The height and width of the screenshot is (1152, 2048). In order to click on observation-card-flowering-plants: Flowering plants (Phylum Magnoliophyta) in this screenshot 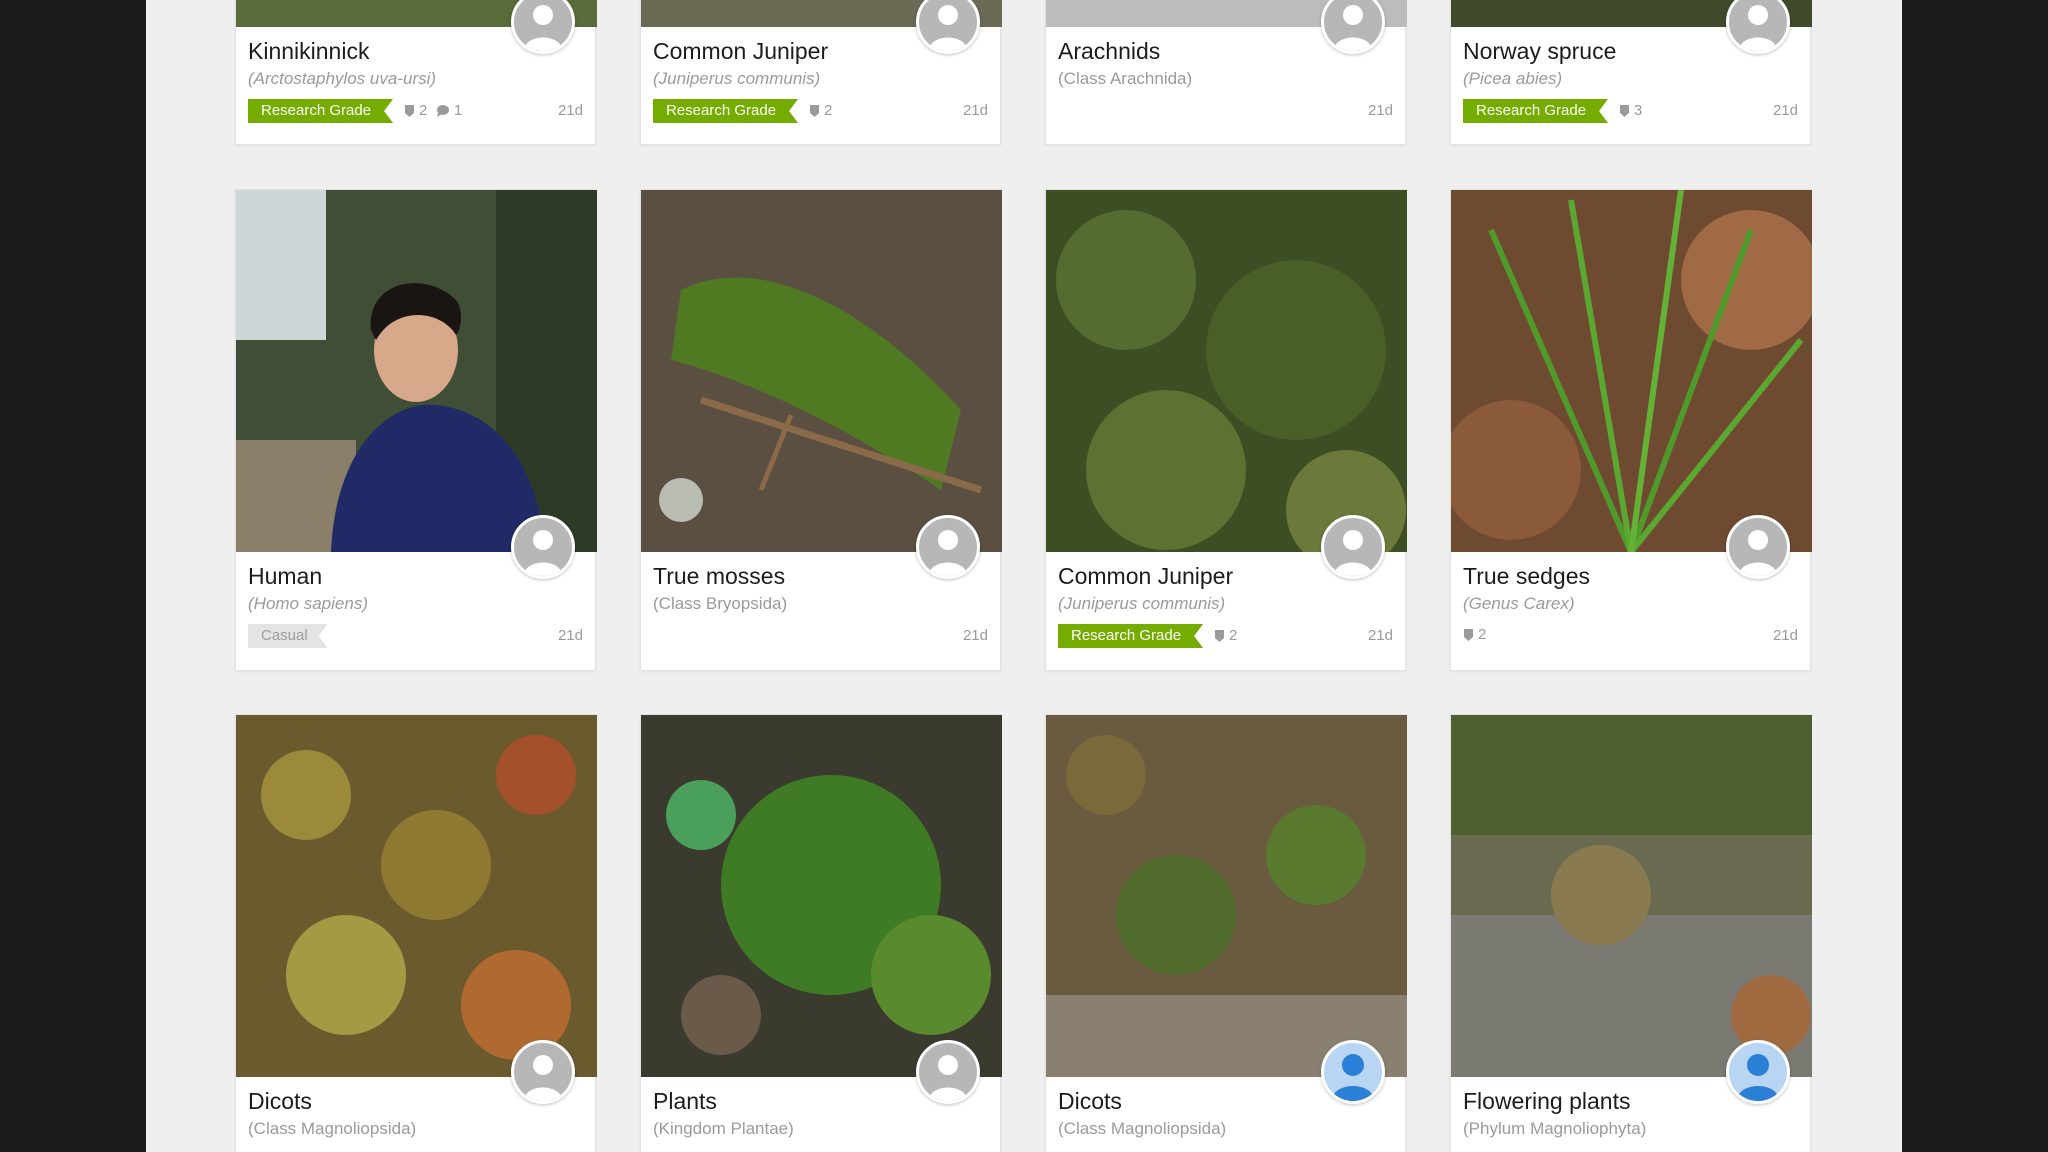, I will do `click(1631, 933)`.